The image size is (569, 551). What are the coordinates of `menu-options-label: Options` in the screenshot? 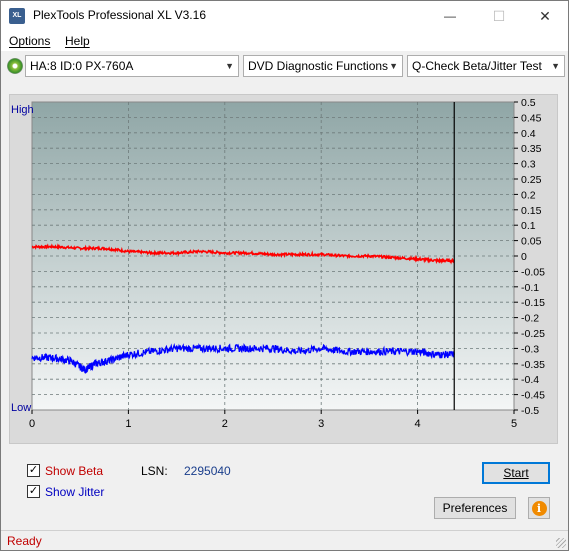 It's located at (30, 41).